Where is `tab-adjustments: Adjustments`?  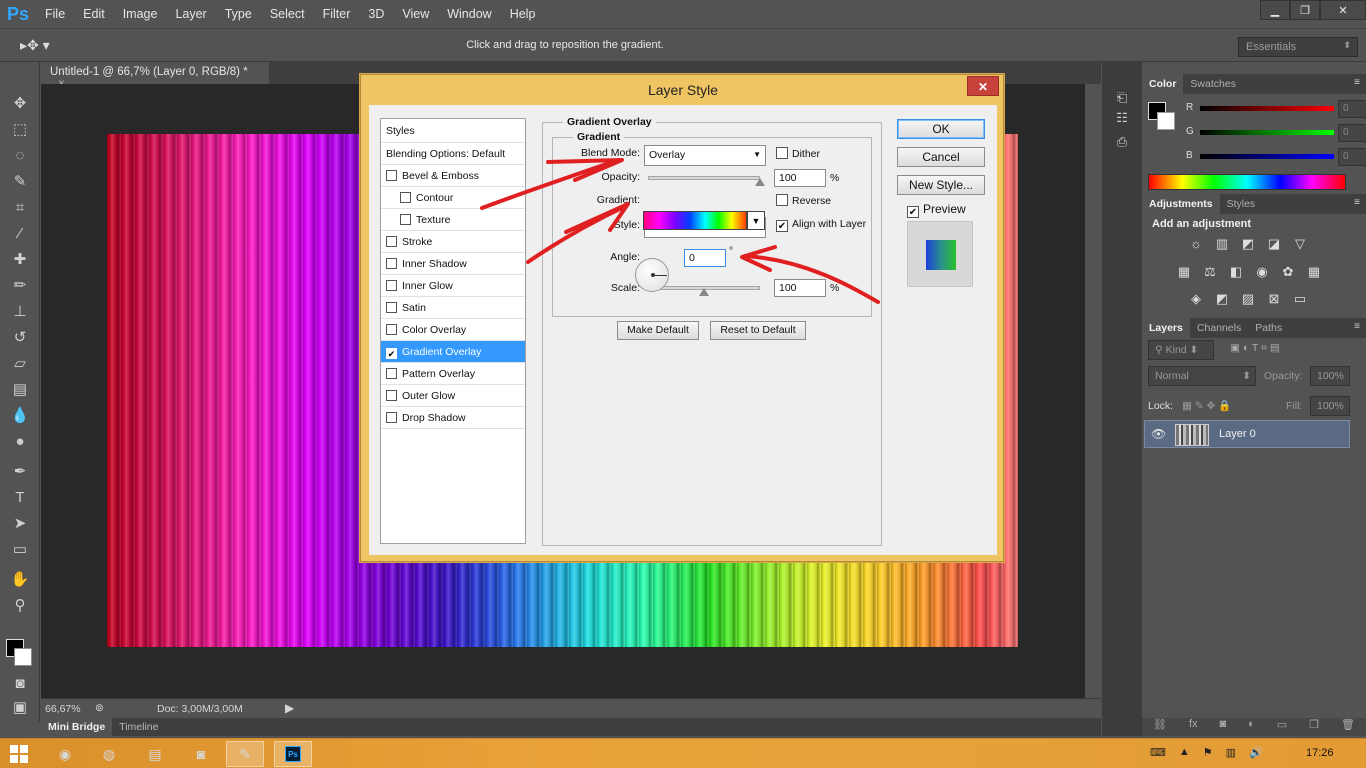
tab-adjustments: Adjustments is located at coordinates (1181, 204).